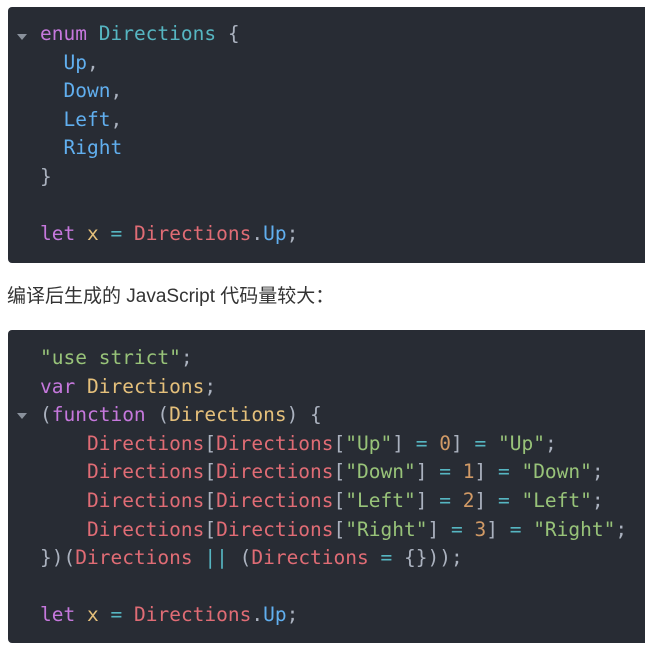 The width and height of the screenshot is (645, 651). I want to click on code-line: Right, so click(81, 147).